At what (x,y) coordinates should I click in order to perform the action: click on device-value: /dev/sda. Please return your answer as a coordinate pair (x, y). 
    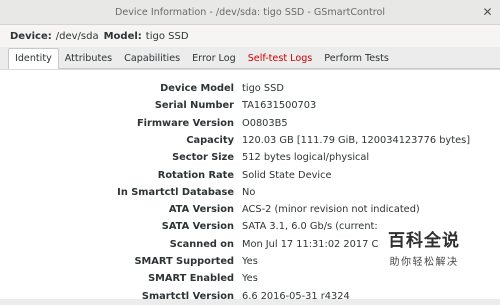
    Looking at the image, I should click on (77, 36).